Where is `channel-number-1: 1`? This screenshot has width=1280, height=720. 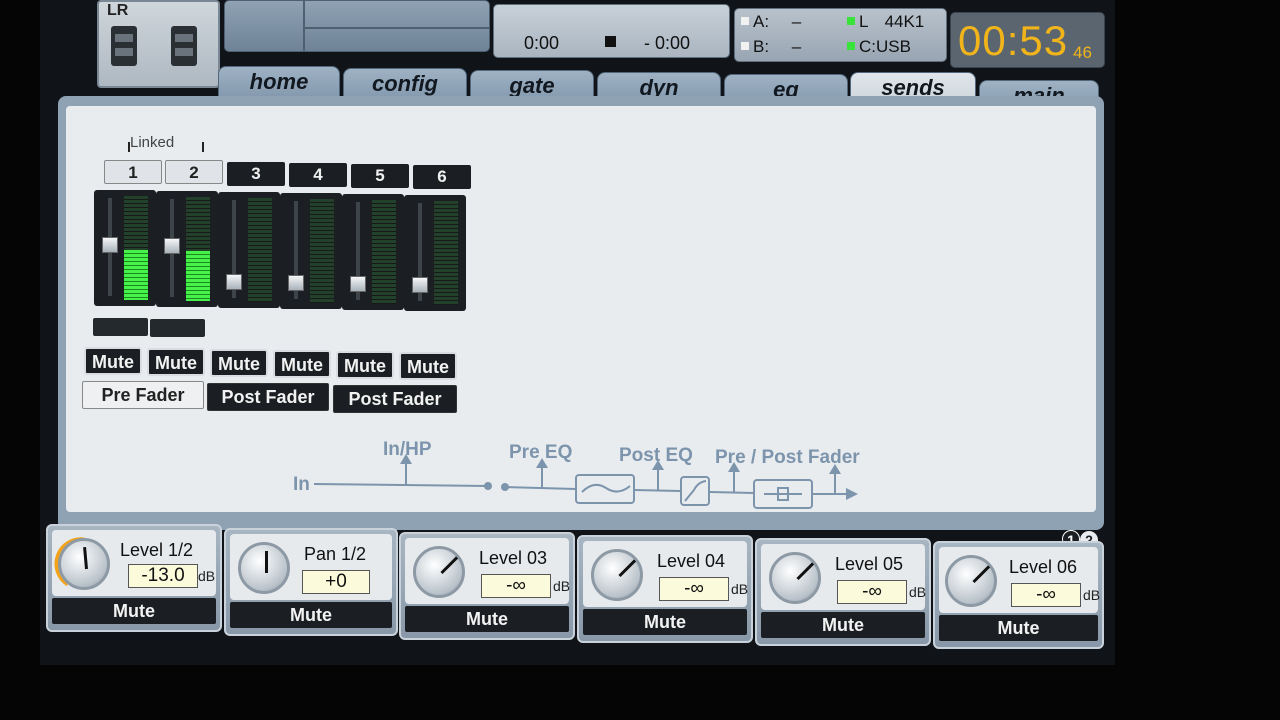
channel-number-1: 1 is located at coordinates (133, 172).